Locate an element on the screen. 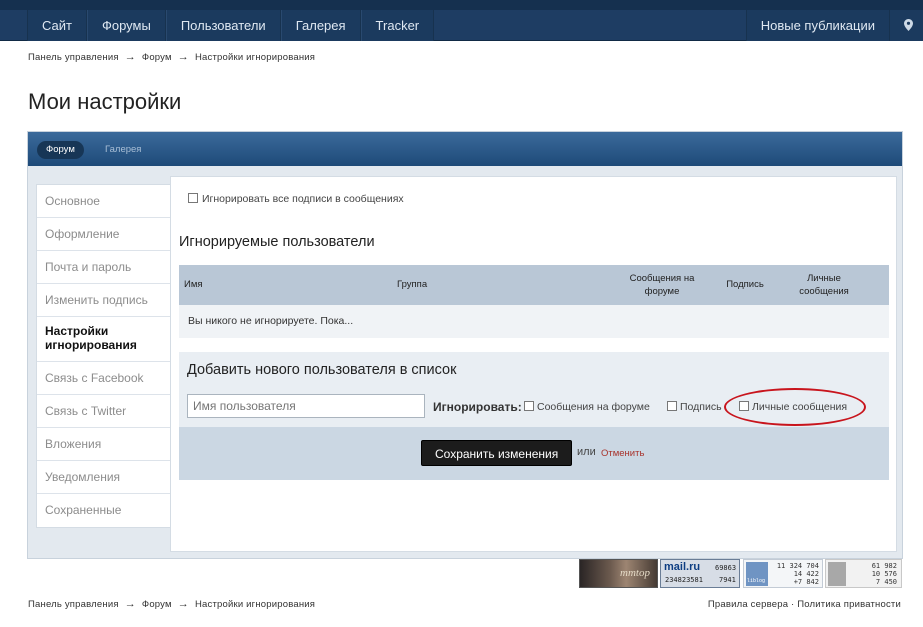  stats-value-a: 61 982 is located at coordinates (884, 566).